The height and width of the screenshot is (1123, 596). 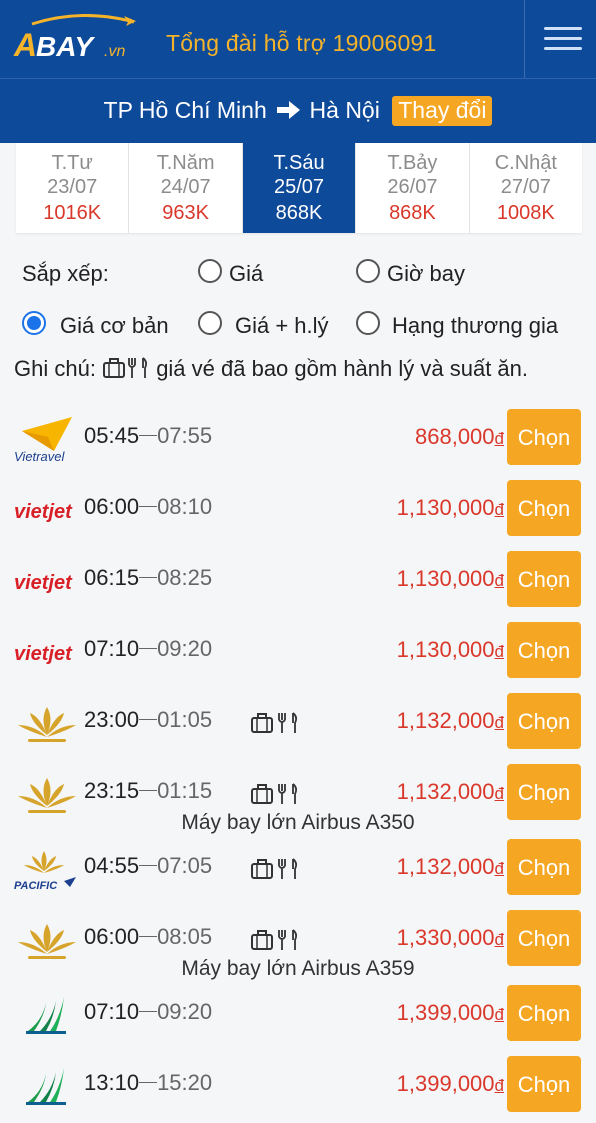 I want to click on arrival-time: 08:10, so click(x=185, y=506).